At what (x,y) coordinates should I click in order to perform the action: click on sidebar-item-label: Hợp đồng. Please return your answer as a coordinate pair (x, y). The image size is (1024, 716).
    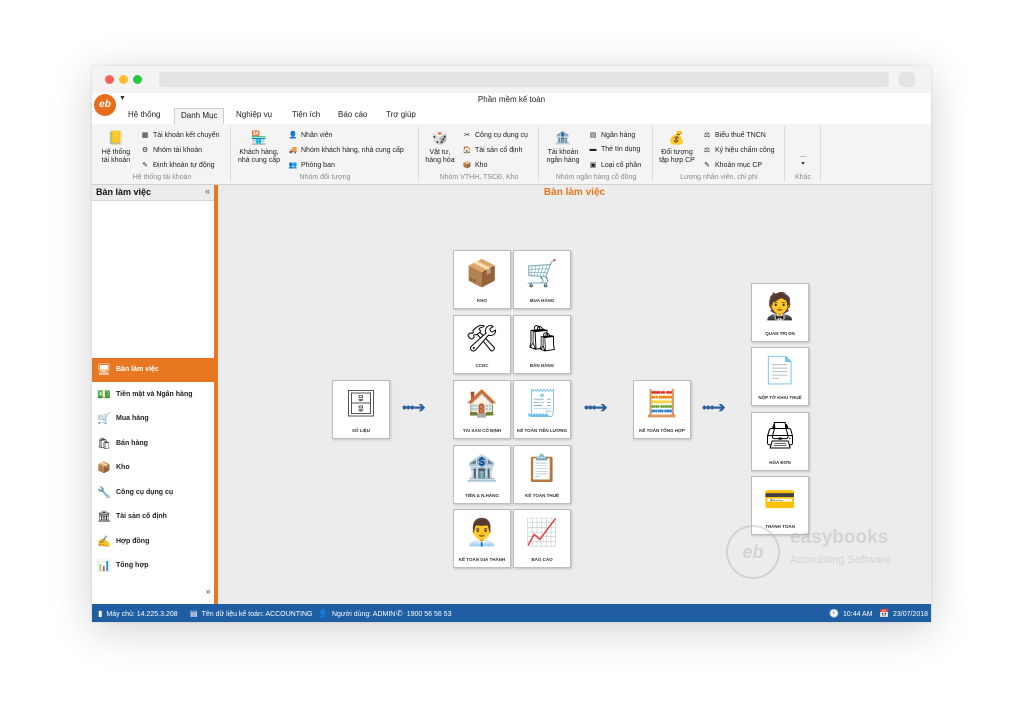
    Looking at the image, I should click on (133, 541).